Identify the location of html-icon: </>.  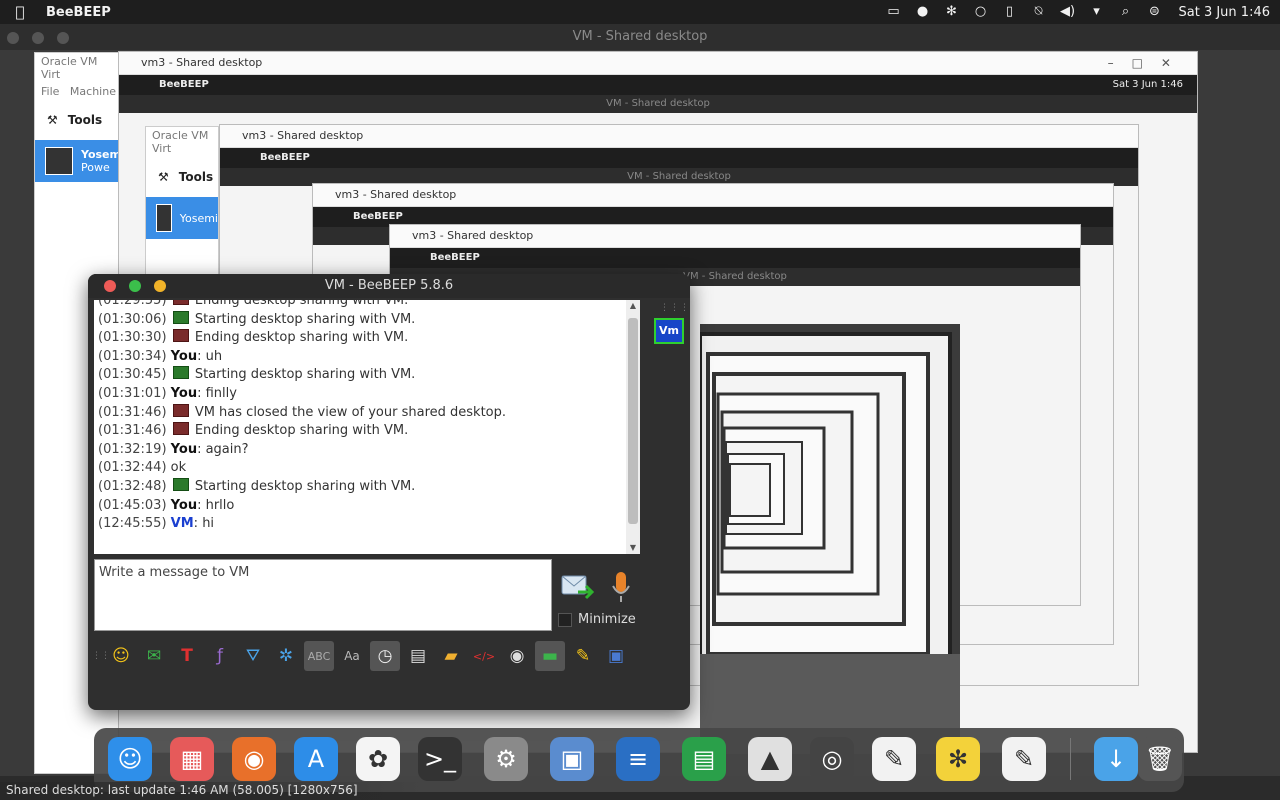
(484, 656).